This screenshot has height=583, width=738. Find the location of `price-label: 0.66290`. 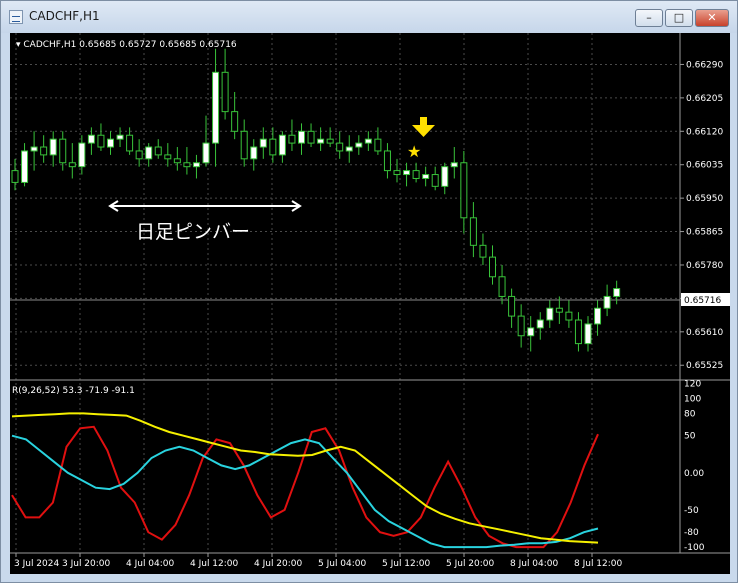

price-label: 0.66290 is located at coordinates (704, 65).